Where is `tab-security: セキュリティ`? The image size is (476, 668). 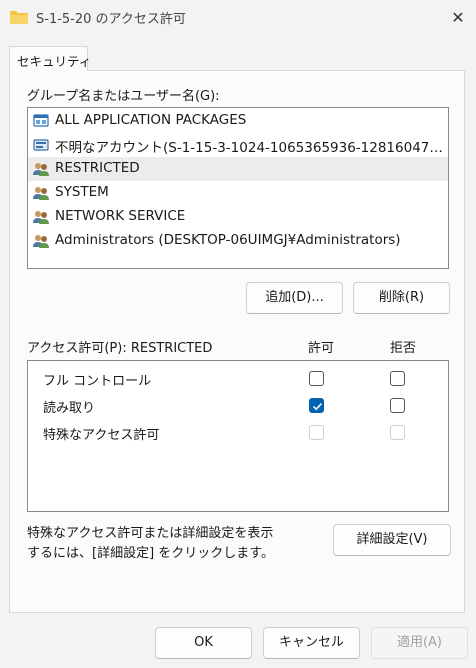 tab-security: セキュリティ is located at coordinates (50, 58).